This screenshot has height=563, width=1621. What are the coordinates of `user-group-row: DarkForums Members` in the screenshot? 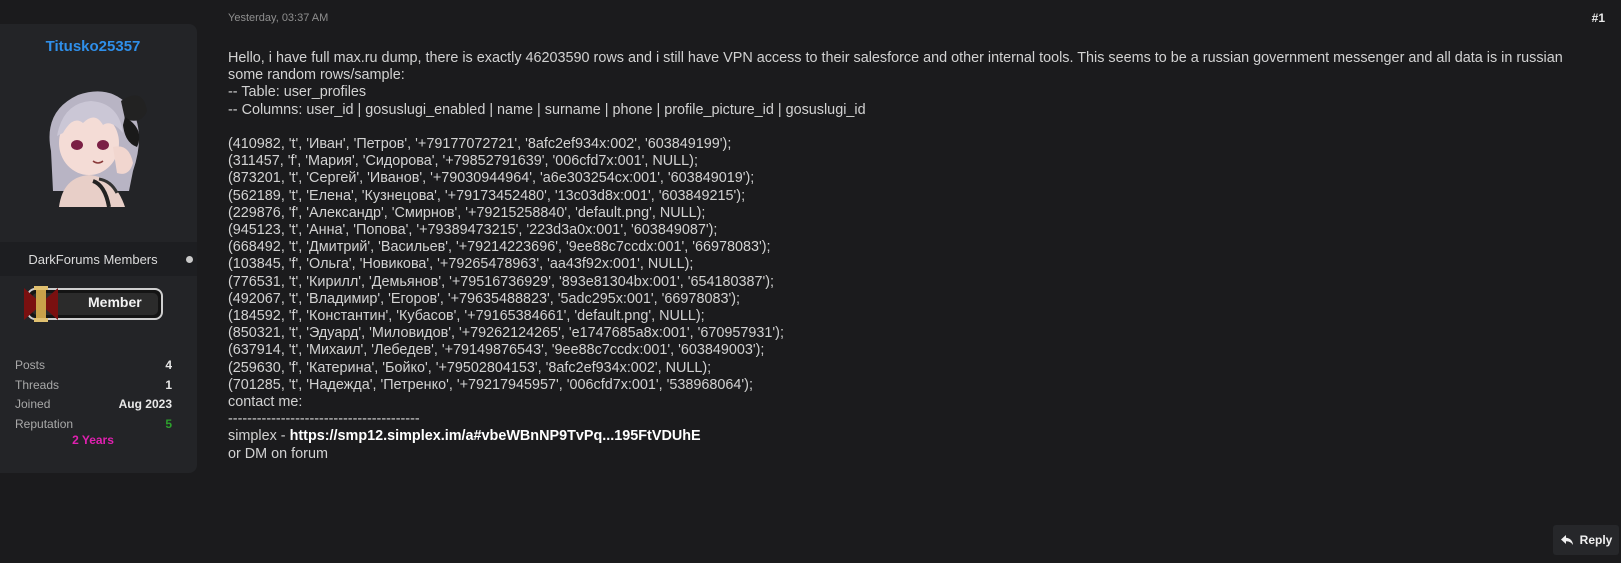 It's located at (98, 259).